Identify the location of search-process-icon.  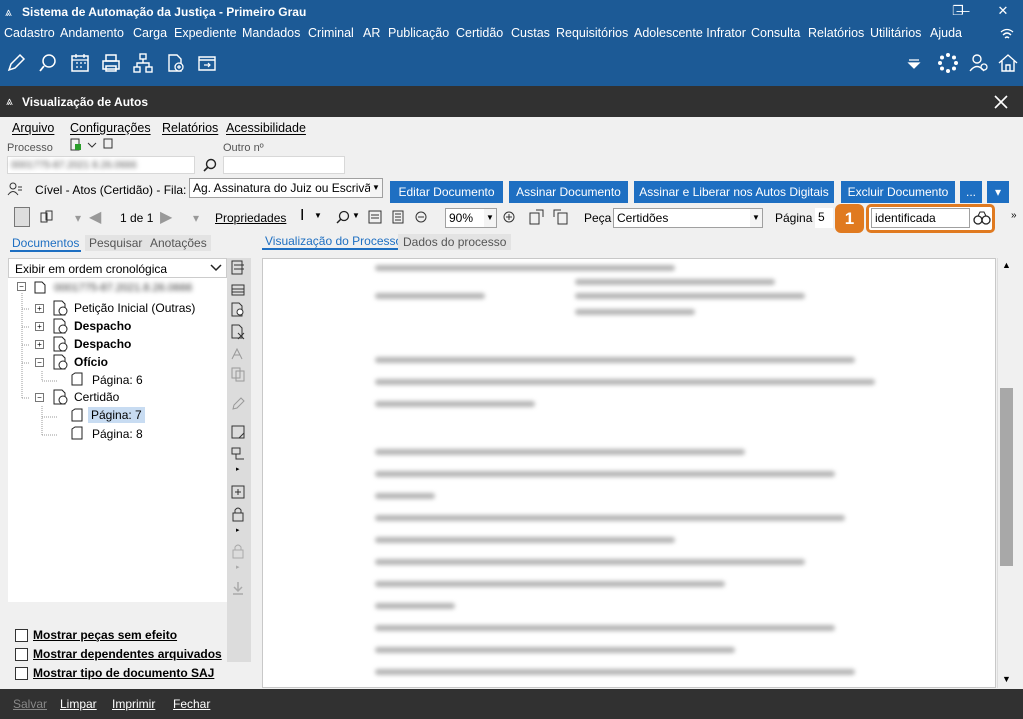
(210, 165).